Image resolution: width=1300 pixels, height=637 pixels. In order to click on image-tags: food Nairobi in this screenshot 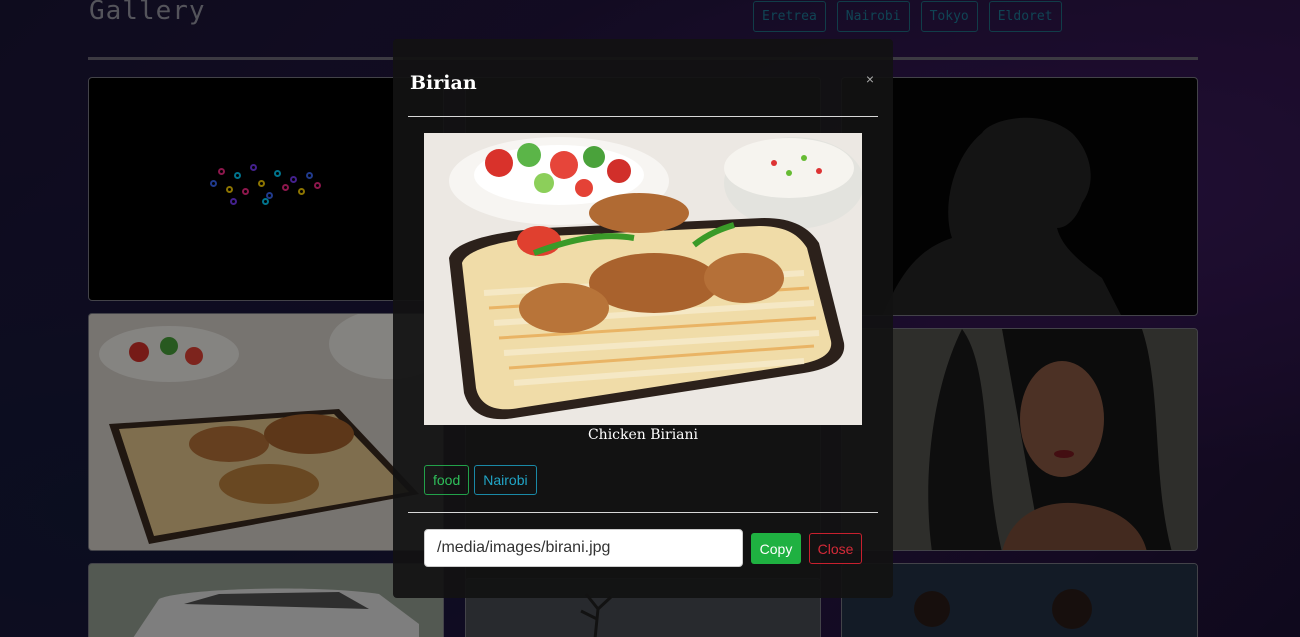, I will do `click(480, 480)`.